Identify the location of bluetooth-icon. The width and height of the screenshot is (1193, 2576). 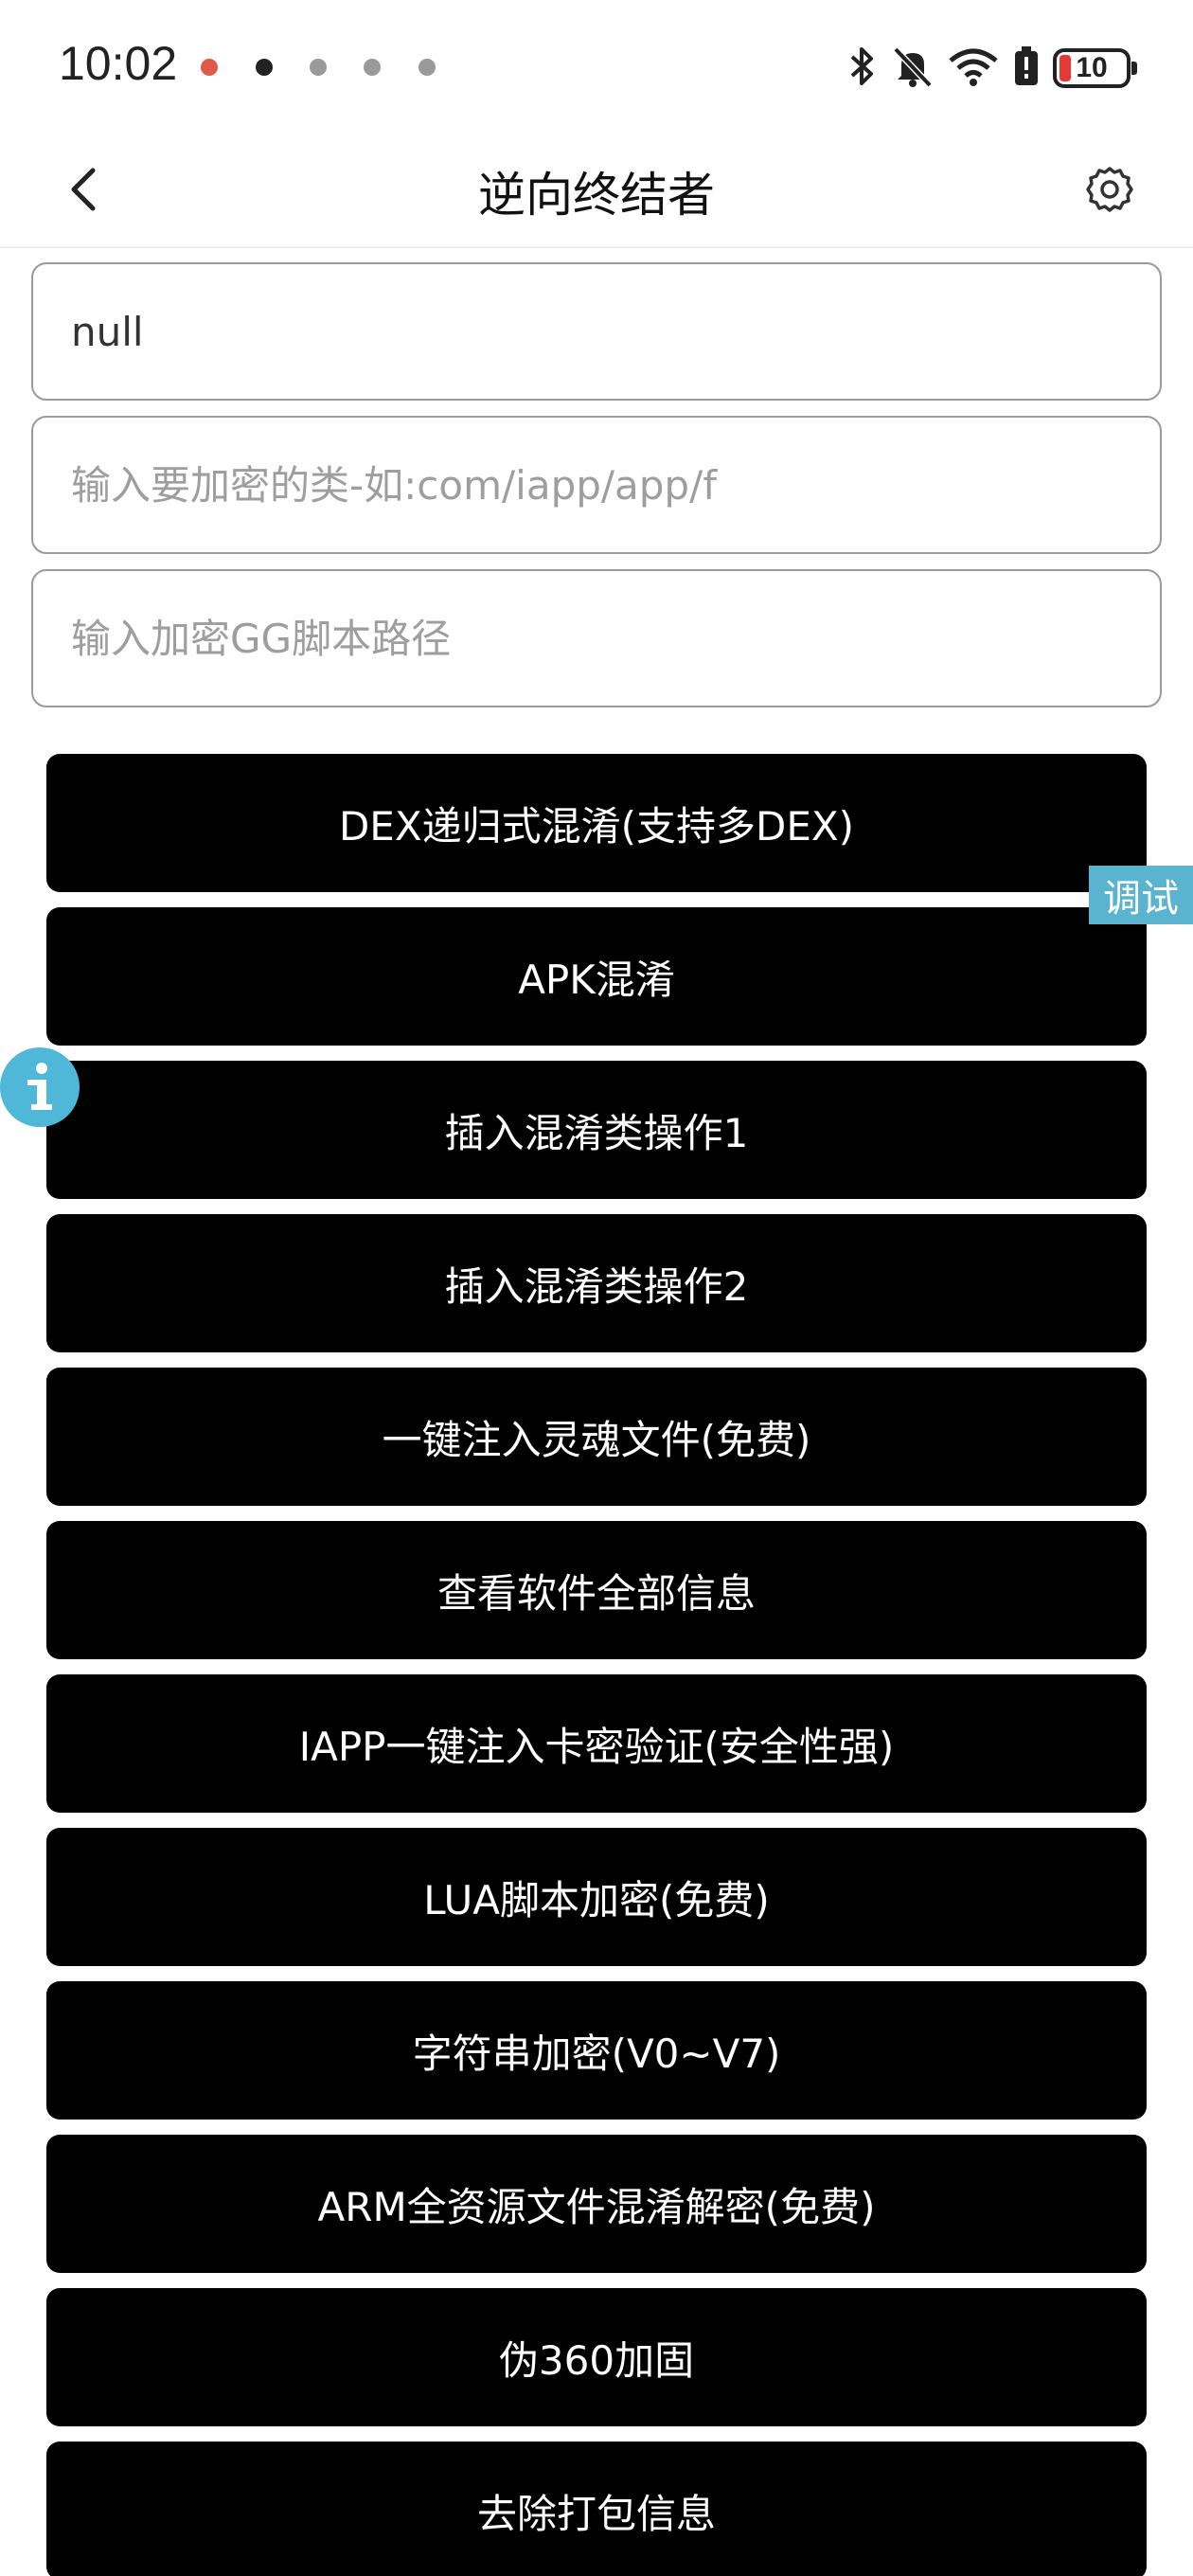
(862, 68).